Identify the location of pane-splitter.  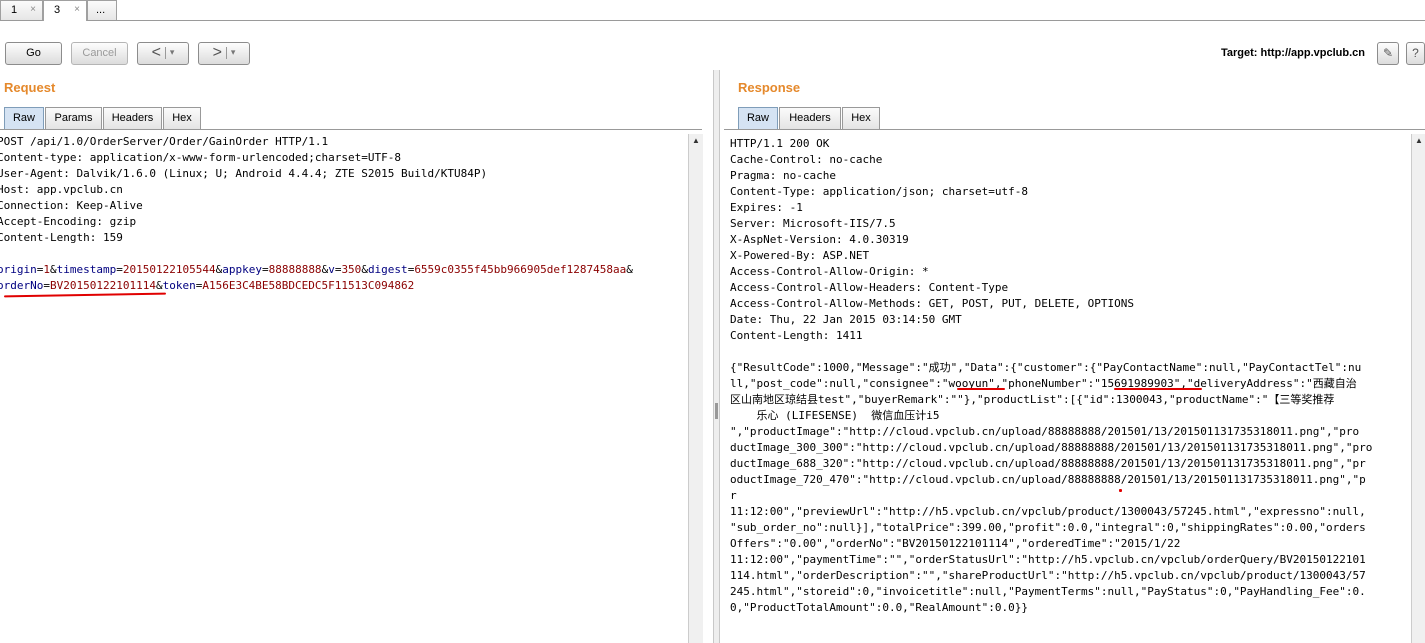
(716, 356).